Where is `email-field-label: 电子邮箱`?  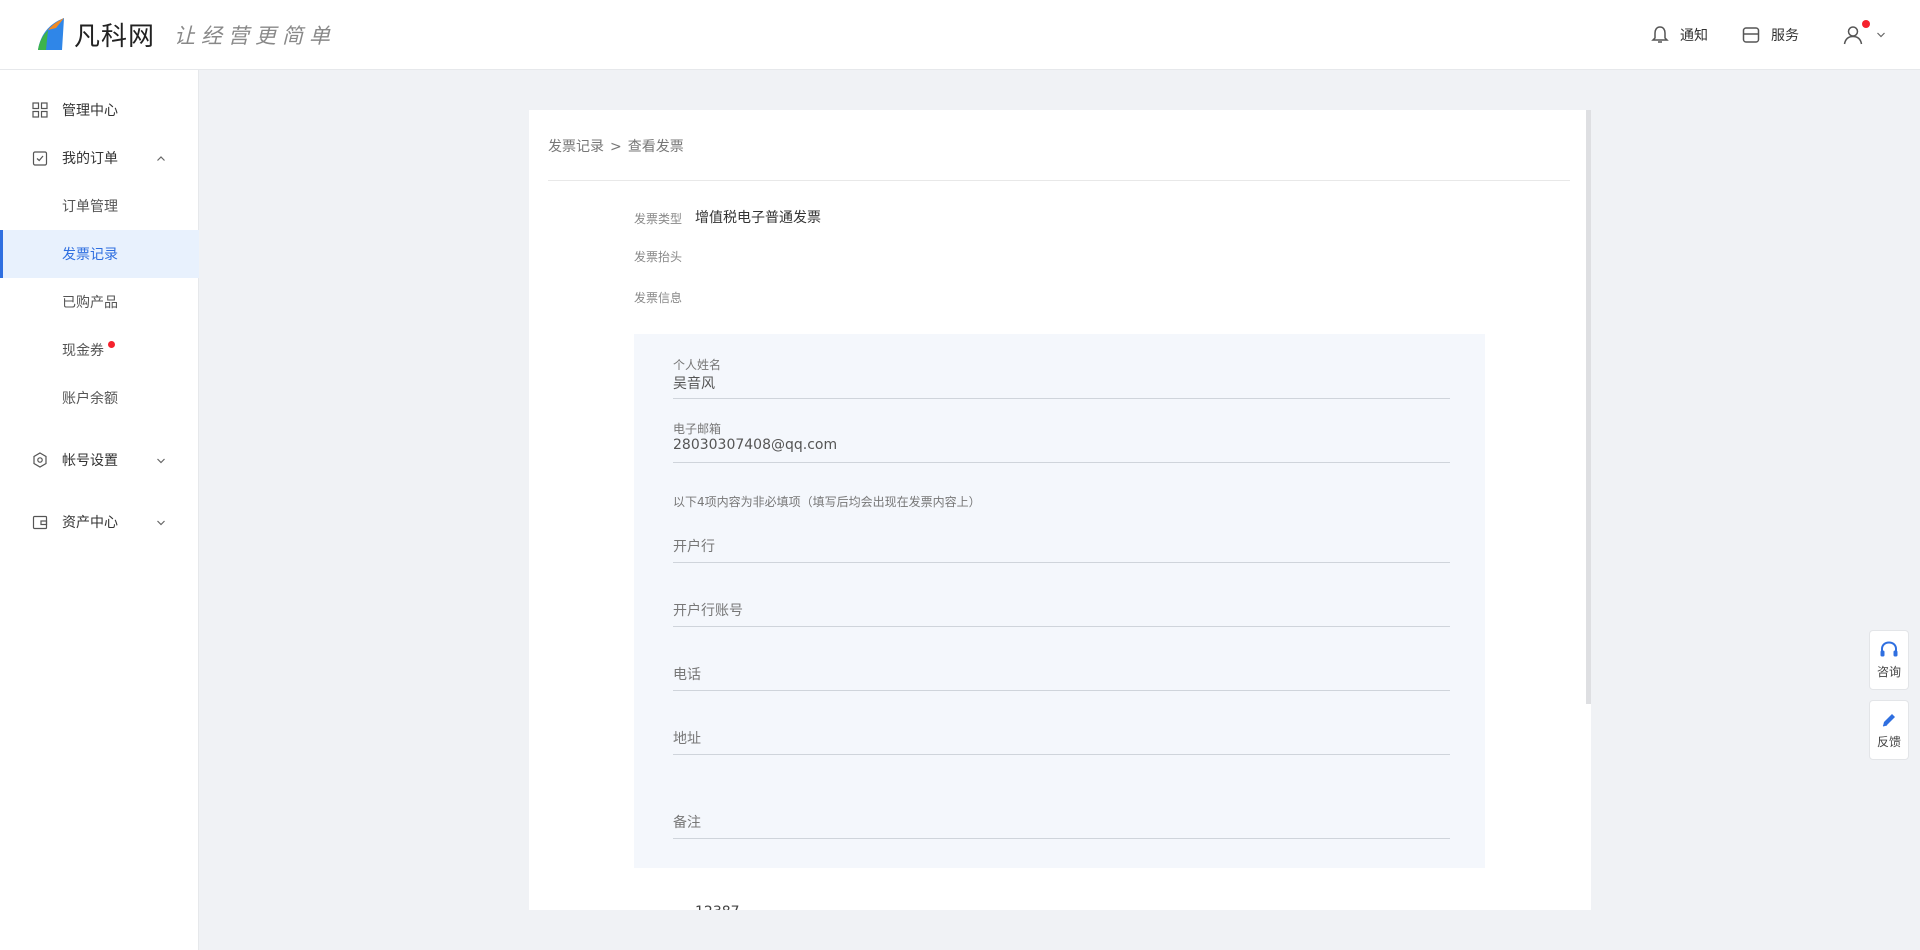
email-field-label: 电子邮箱 is located at coordinates (697, 429).